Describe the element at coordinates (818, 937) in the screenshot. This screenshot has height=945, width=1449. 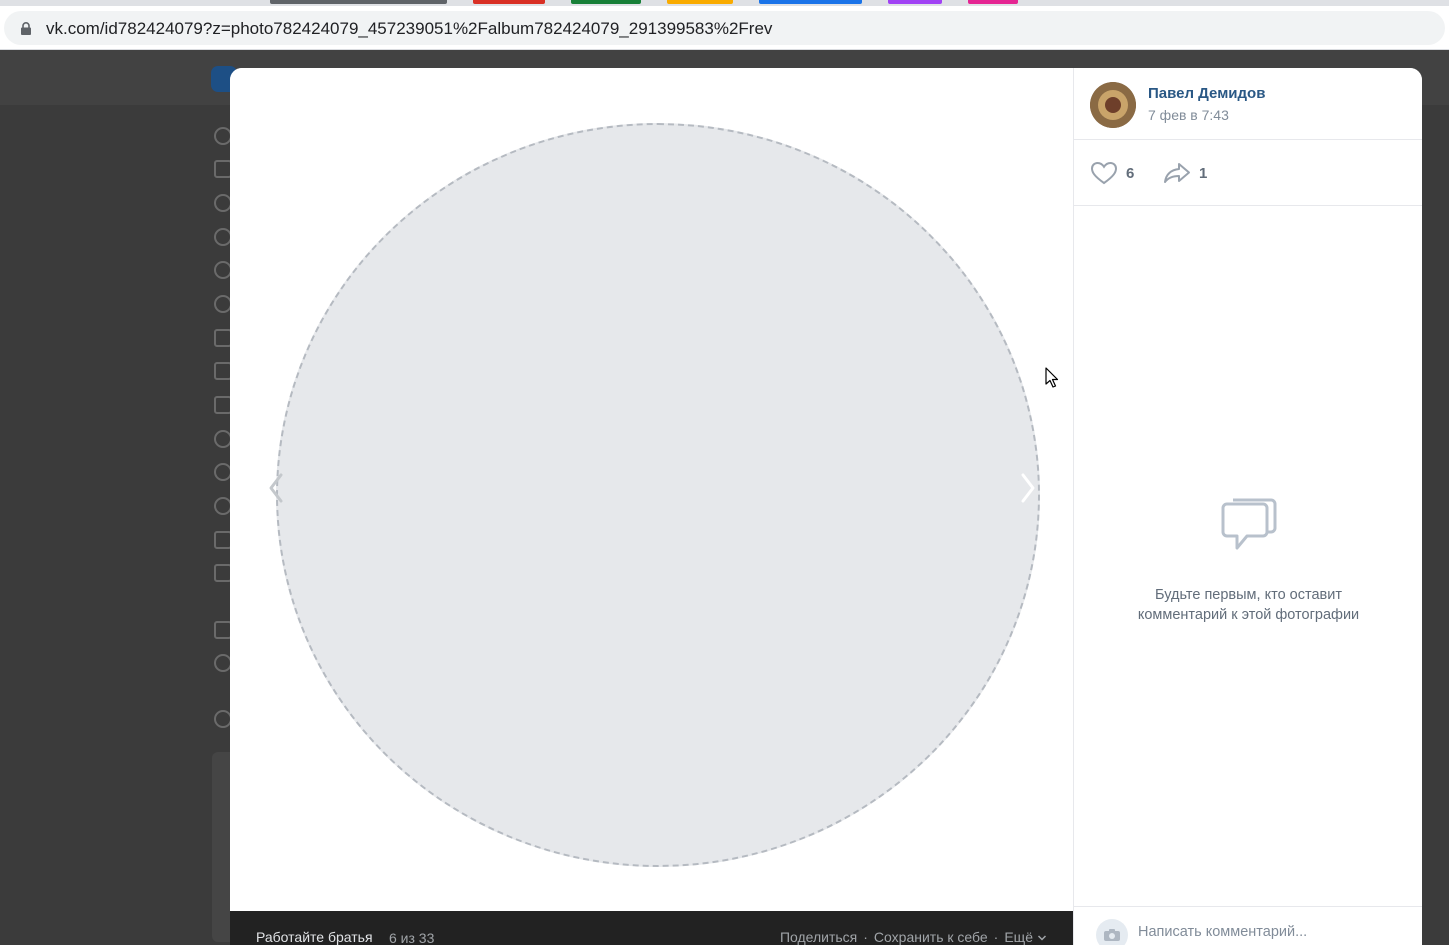
I see `share-photo-link: Поделиться` at that location.